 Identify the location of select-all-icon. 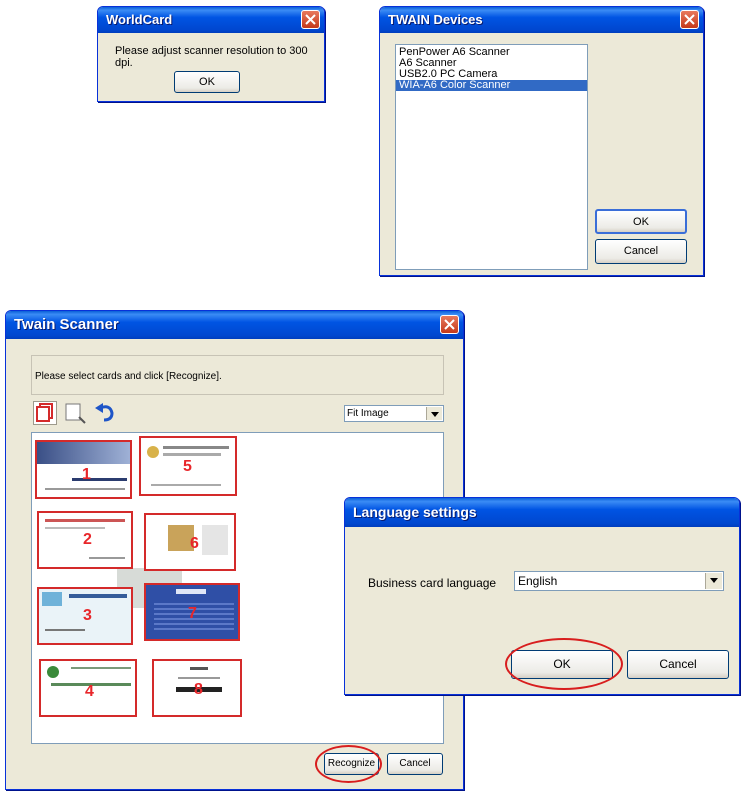
(45, 413).